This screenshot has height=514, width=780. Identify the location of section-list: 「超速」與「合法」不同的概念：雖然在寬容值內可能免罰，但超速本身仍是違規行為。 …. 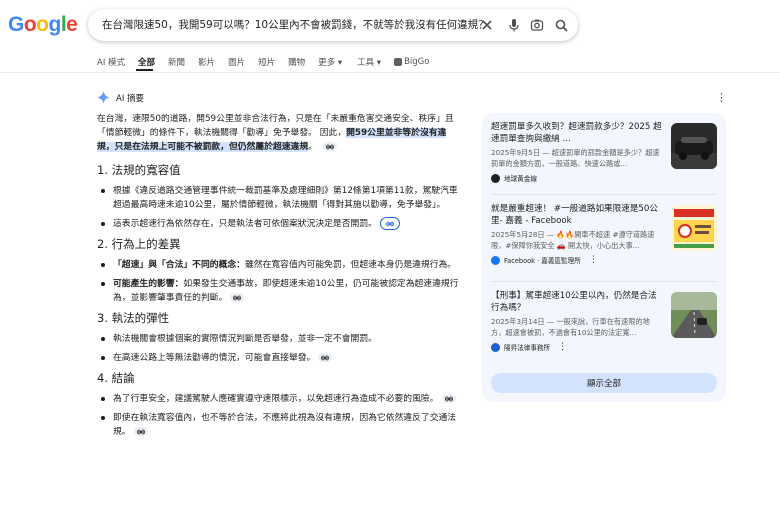
(279, 281).